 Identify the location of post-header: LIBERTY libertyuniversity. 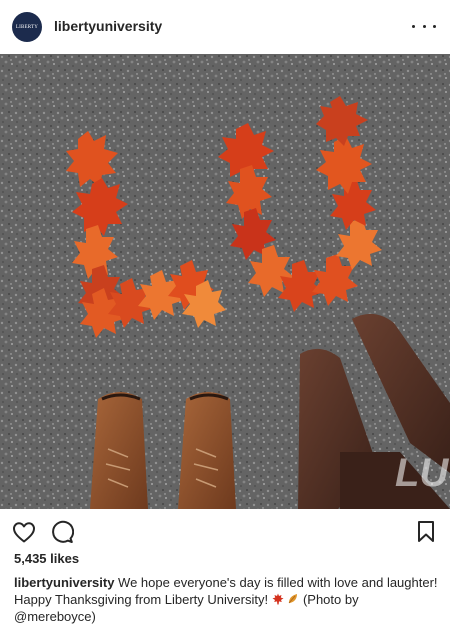
(225, 27).